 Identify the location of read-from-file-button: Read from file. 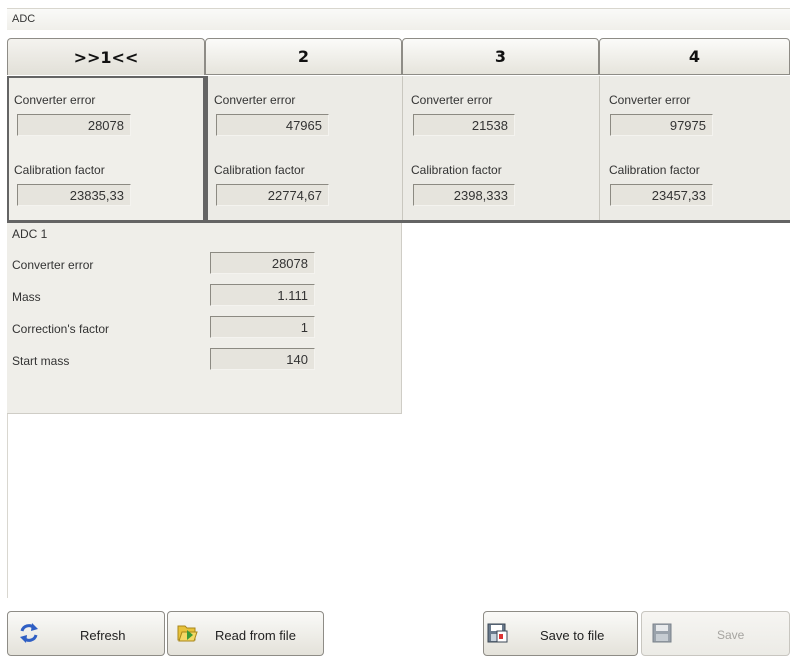
(245, 633).